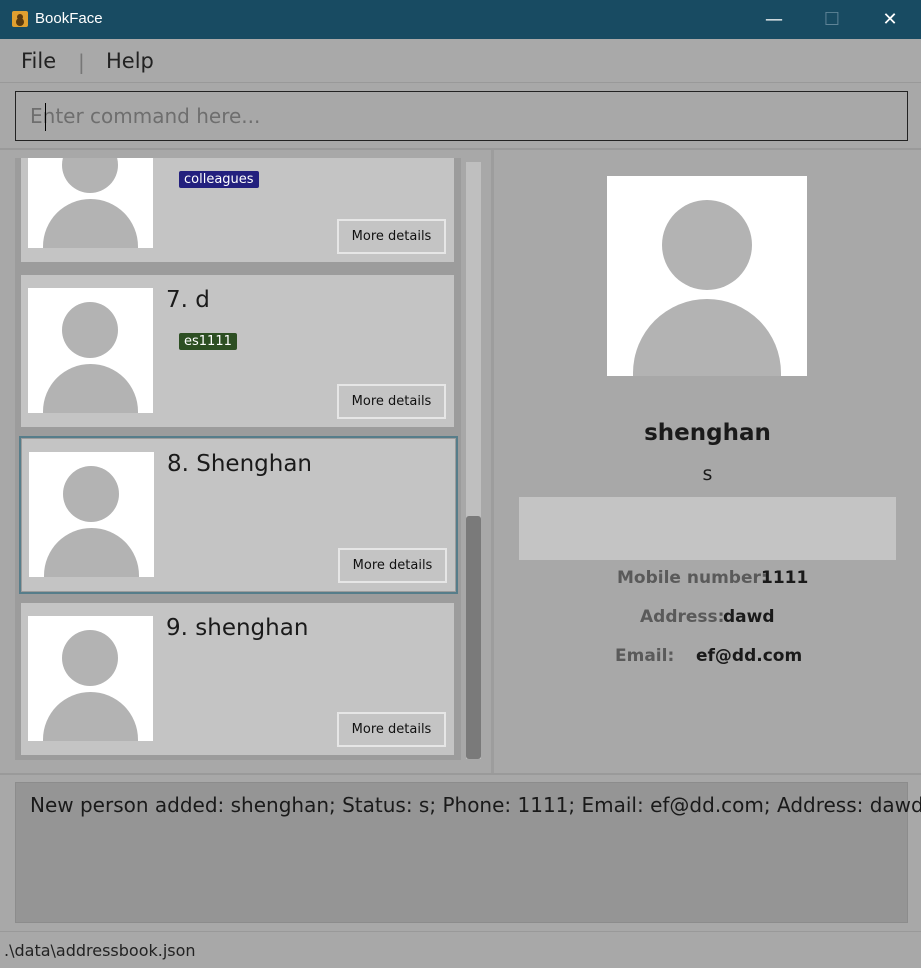  Describe the element at coordinates (238, 515) in the screenshot. I see `person-card-selected: 8. Shenghan More details` at that location.